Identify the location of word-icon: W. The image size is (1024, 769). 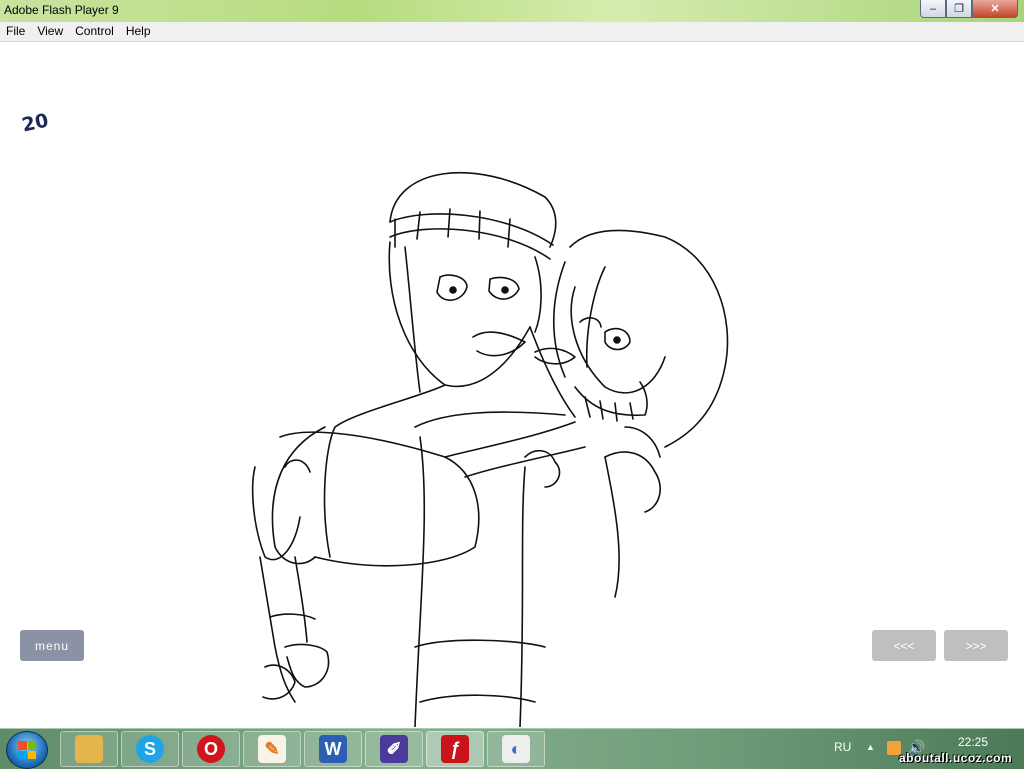
(333, 749).